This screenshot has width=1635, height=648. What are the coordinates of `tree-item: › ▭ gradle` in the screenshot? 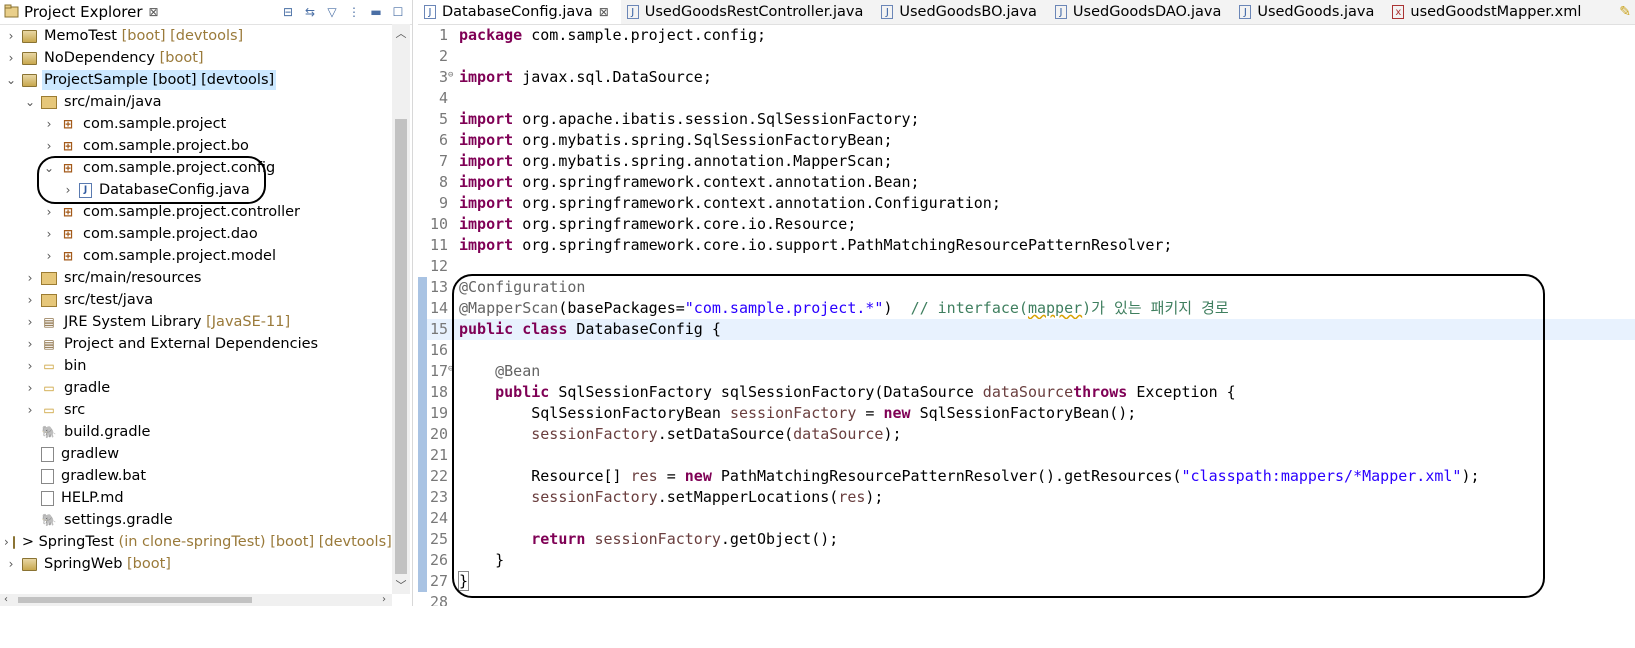 It's located at (196, 388).